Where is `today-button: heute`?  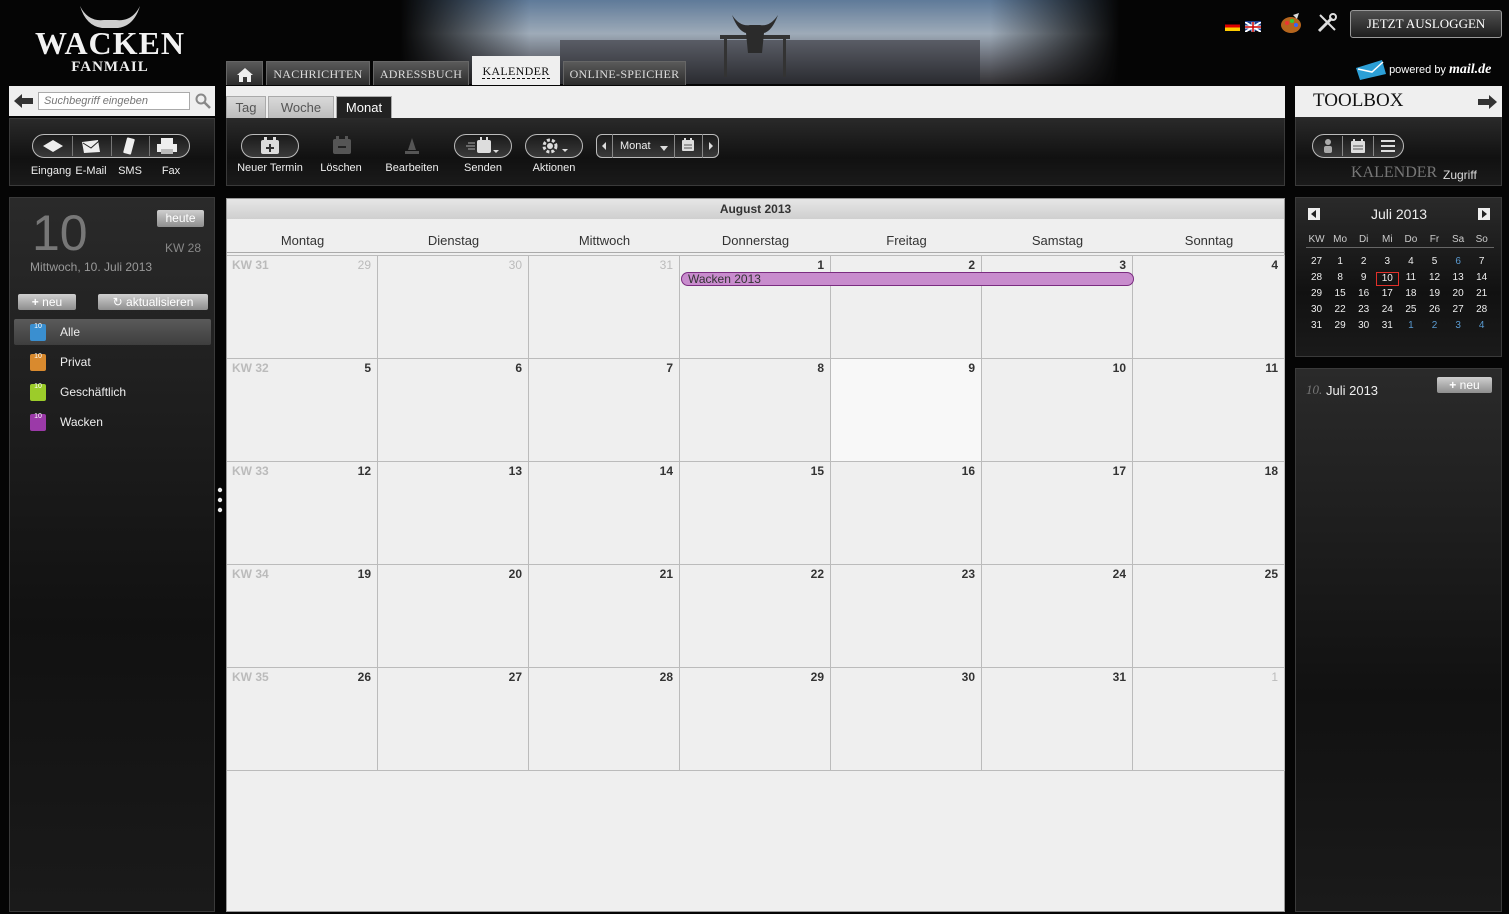
today-button: heute is located at coordinates (180, 218).